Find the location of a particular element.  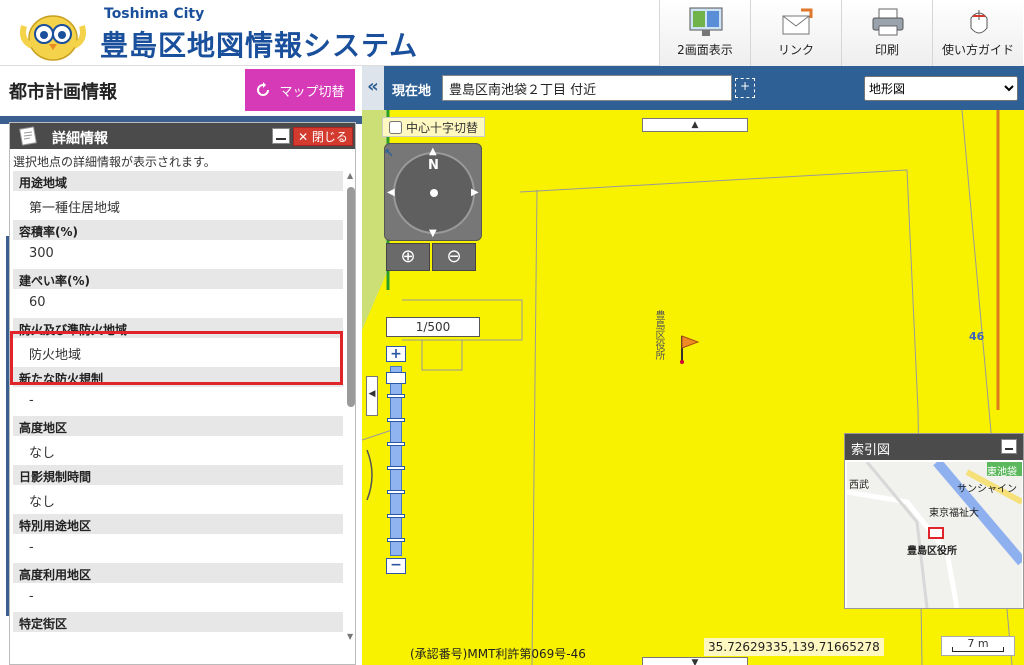

expand-arrow-icon: ↖ is located at coordinates (391, 153).